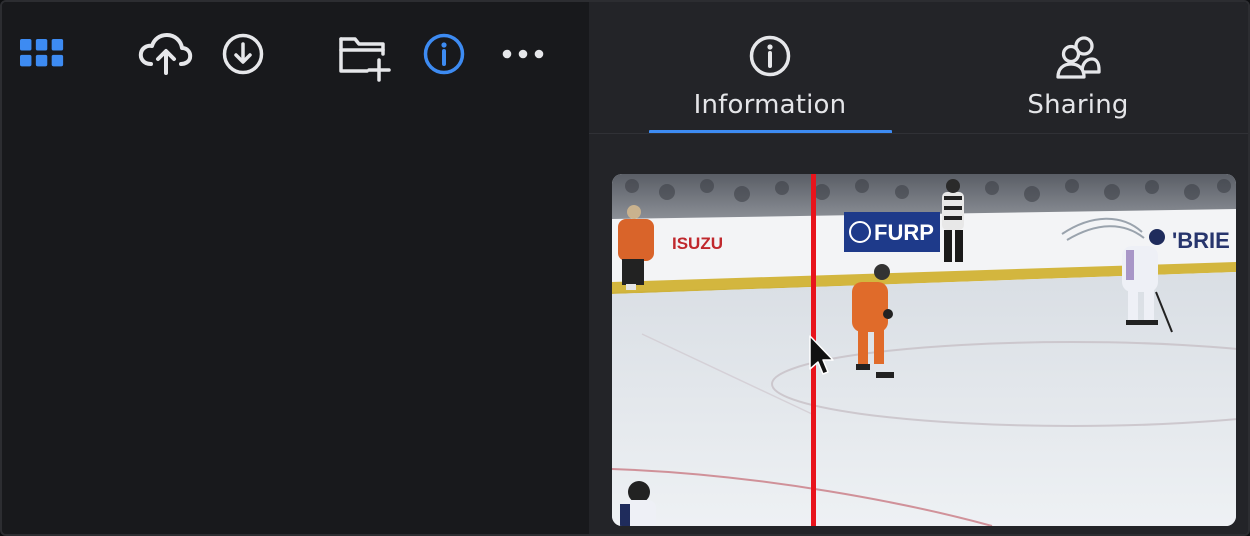  I want to click on tab-information: Information, so click(770, 82).